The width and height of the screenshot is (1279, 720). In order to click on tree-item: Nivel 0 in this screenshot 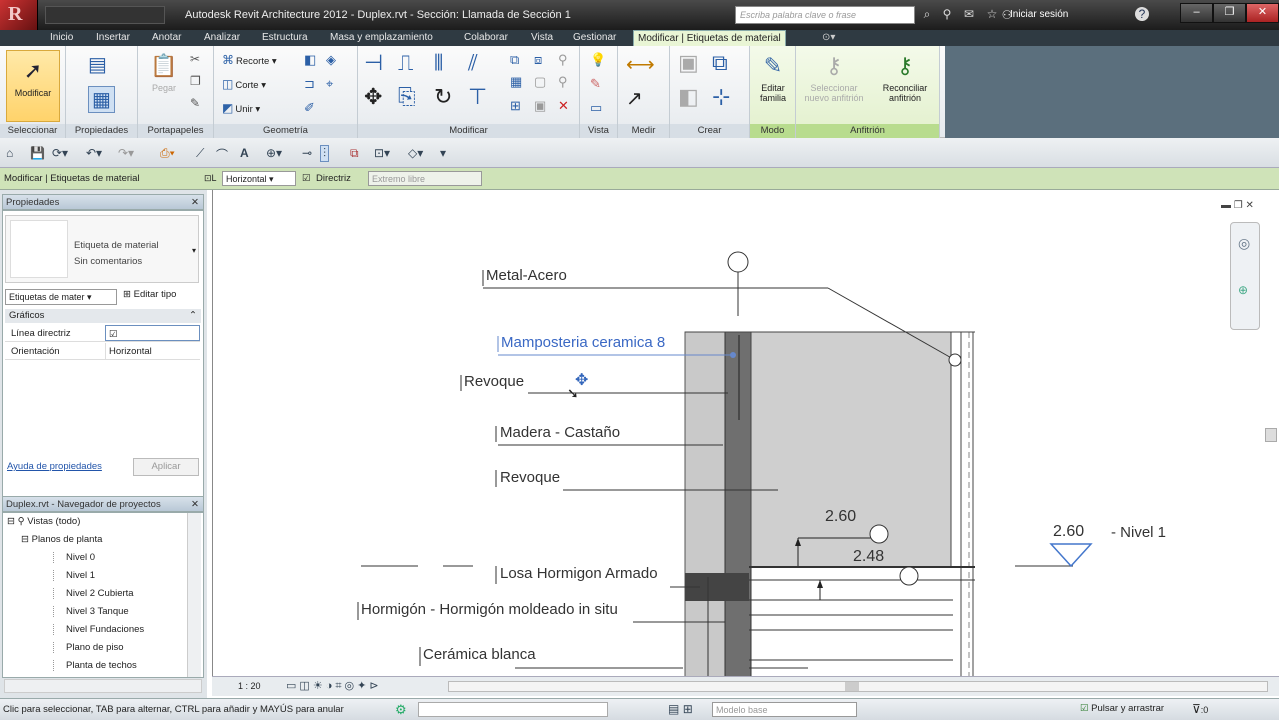, I will do `click(74, 557)`.